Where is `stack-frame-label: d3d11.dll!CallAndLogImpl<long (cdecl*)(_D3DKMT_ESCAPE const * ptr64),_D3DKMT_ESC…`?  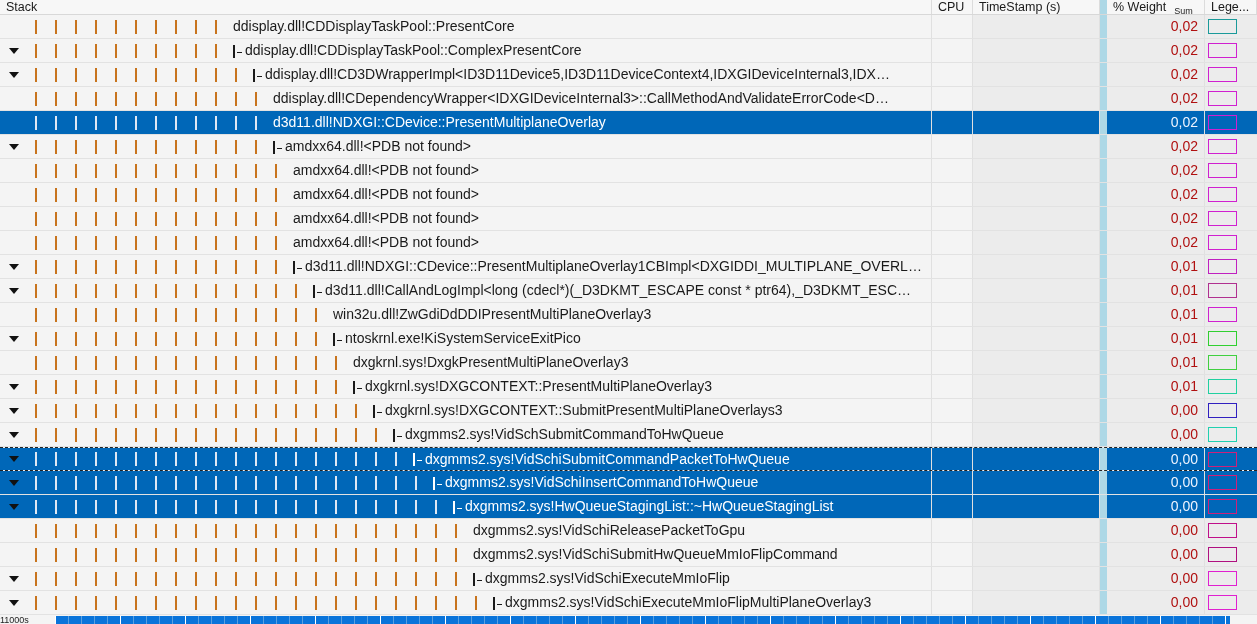 stack-frame-label: d3d11.dll!CallAndLogImpl<long (cdecl*)(_D3DKMT_ESCAPE const * ptr64),_D3DKMT_ESC… is located at coordinates (618, 290).